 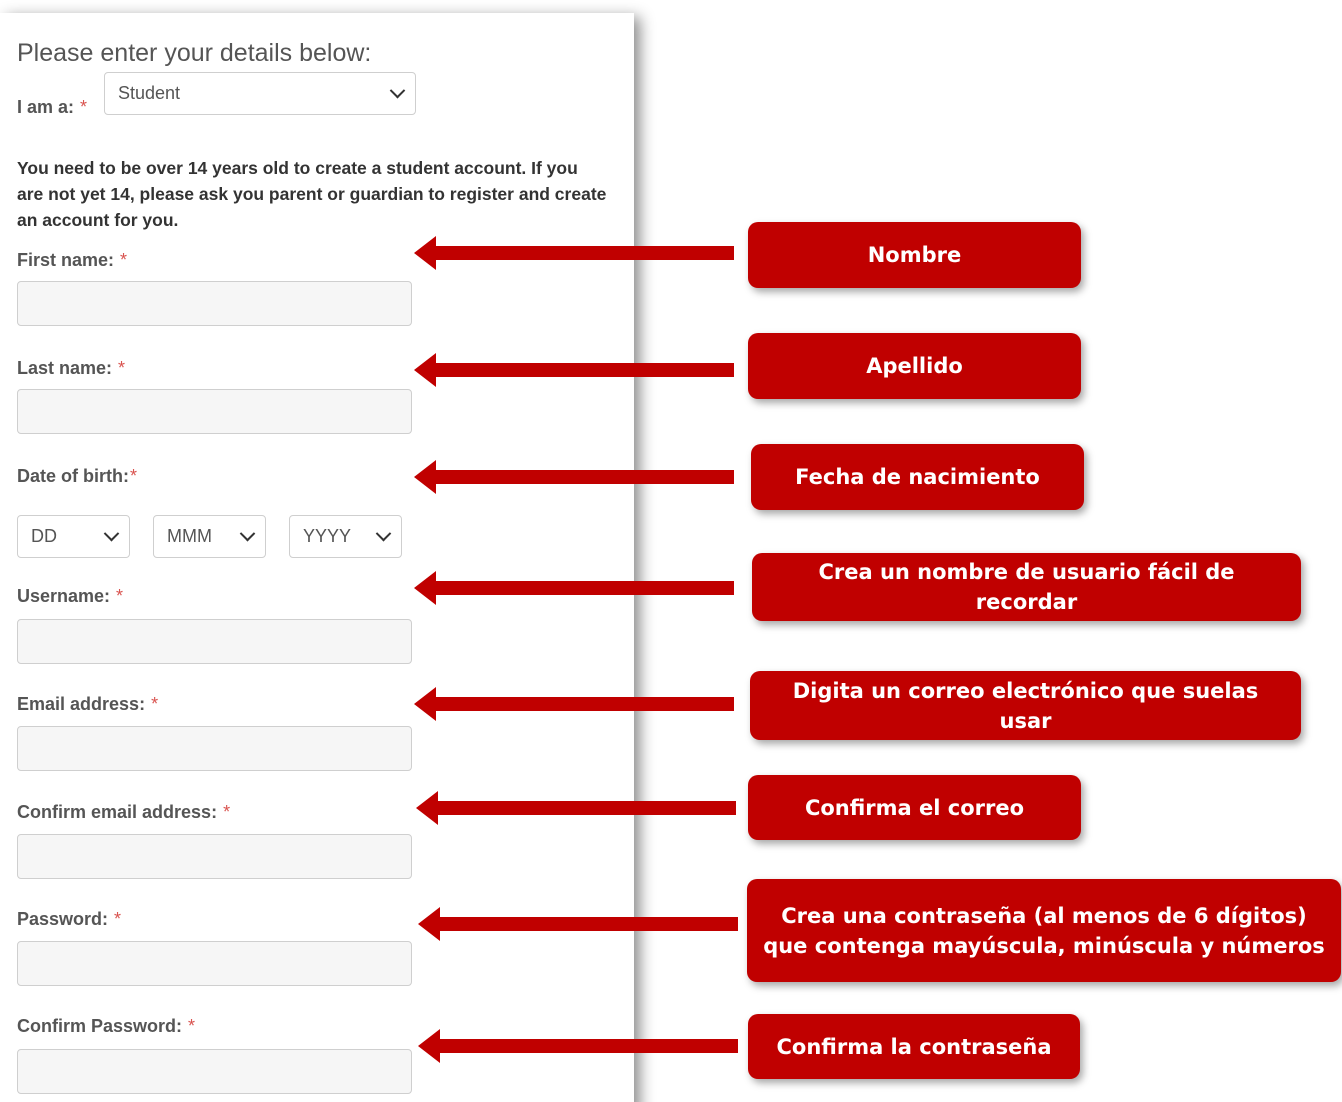 I want to click on confirm-password-label-text: Confirm Password:, so click(x=100, y=1026).